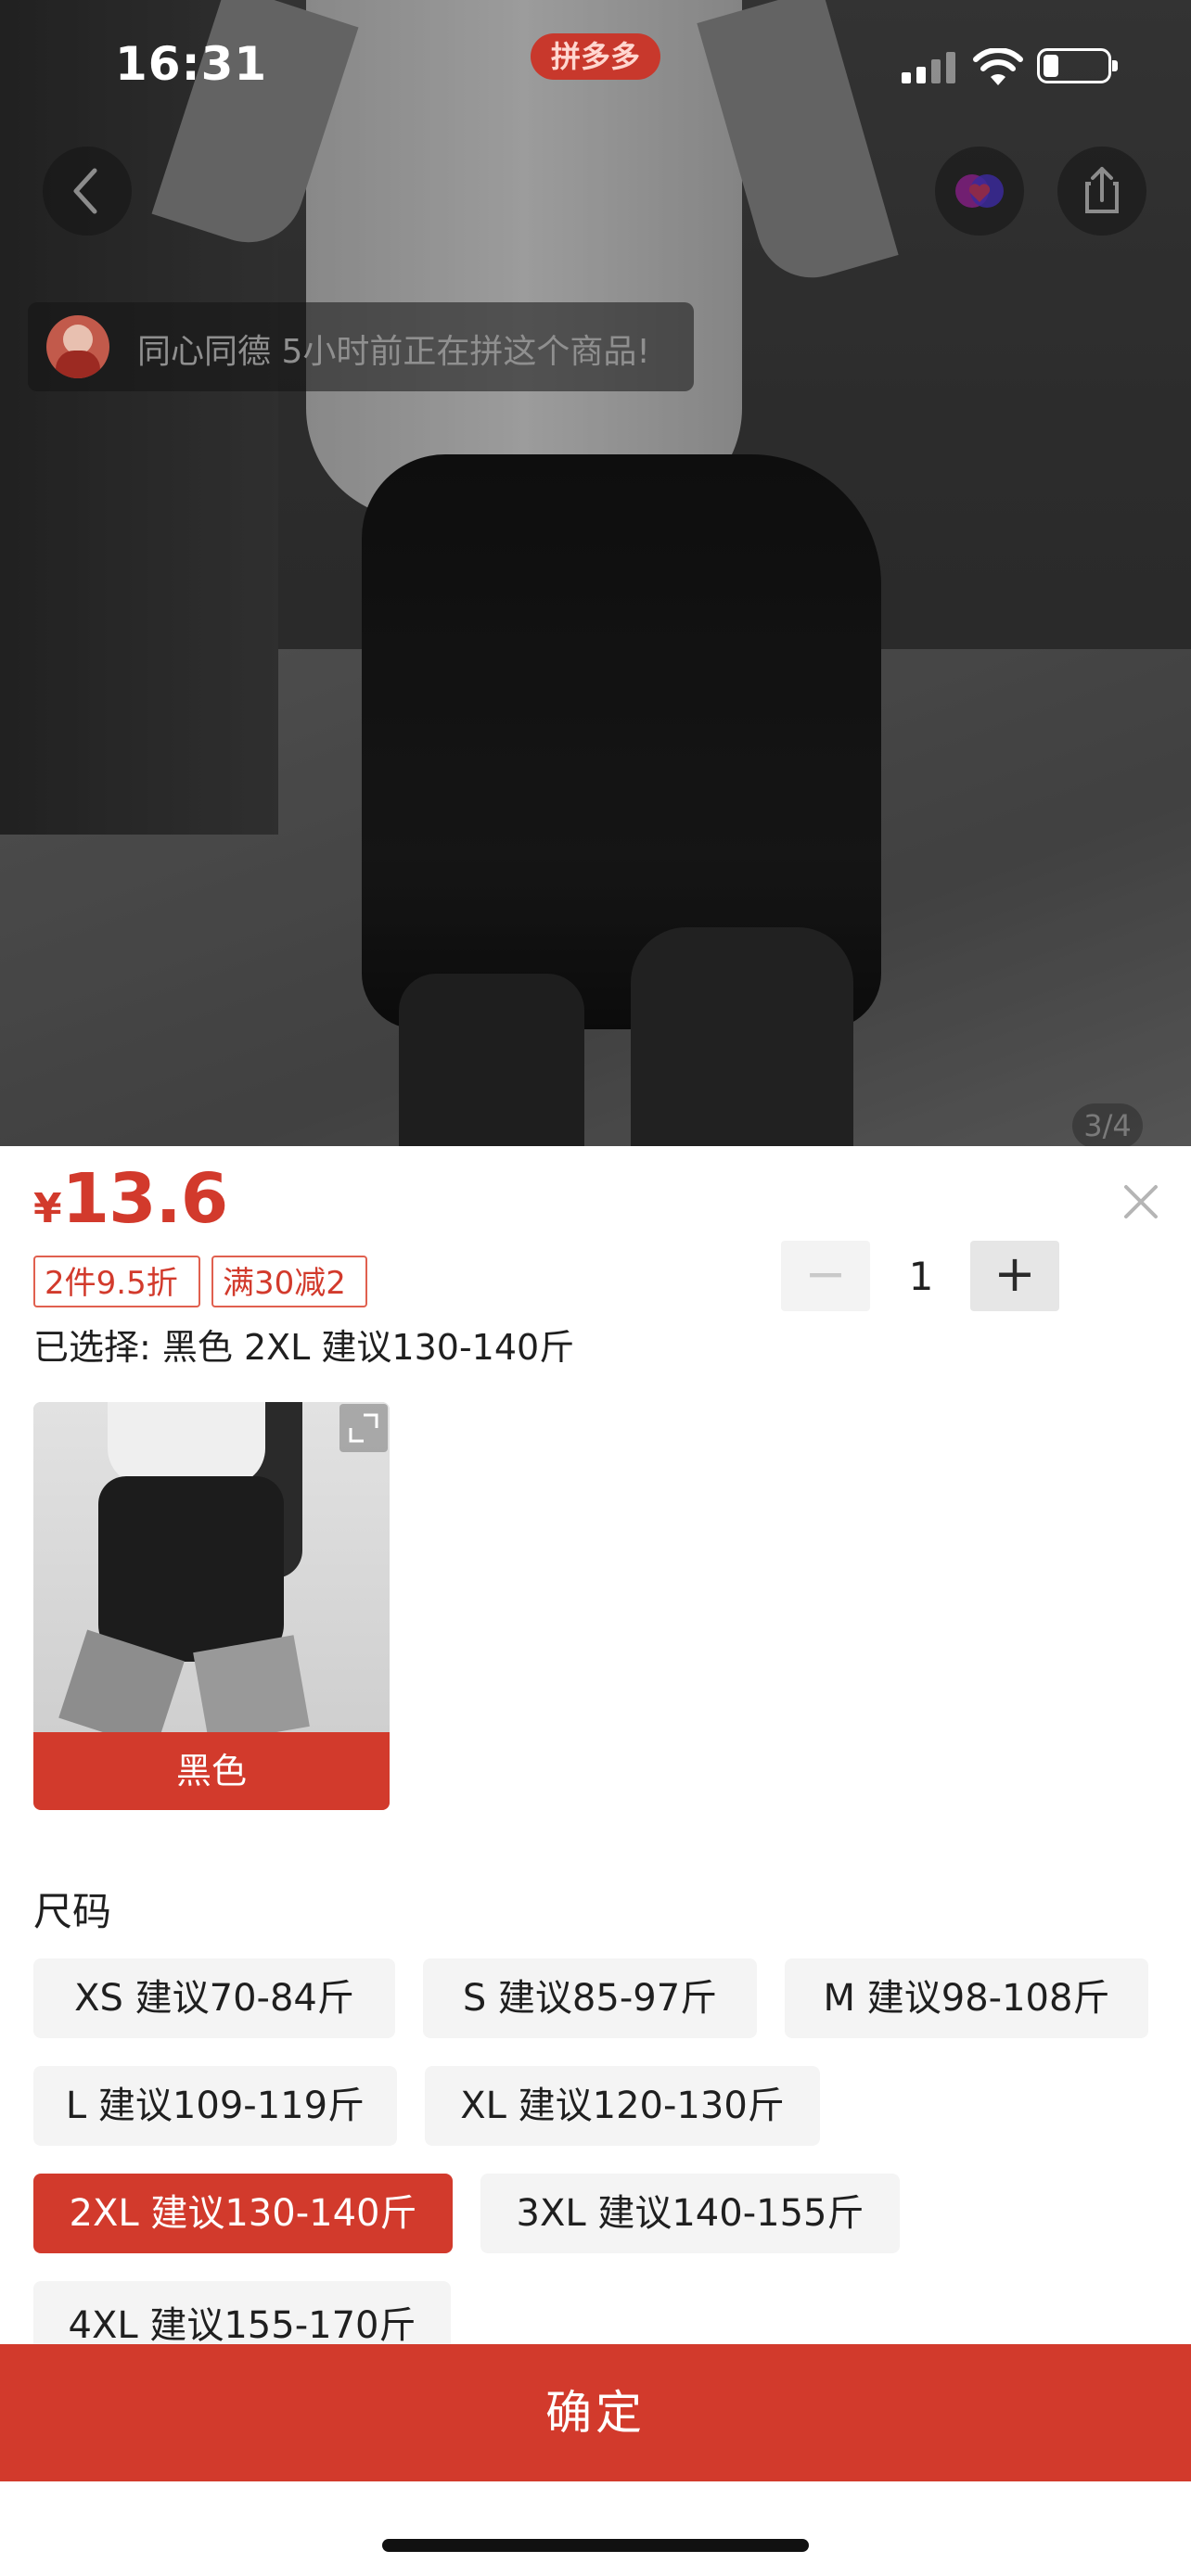 Image resolution: width=1191 pixels, height=2576 pixels. Describe the element at coordinates (595, 2545) in the screenshot. I see `home-indicator` at that location.